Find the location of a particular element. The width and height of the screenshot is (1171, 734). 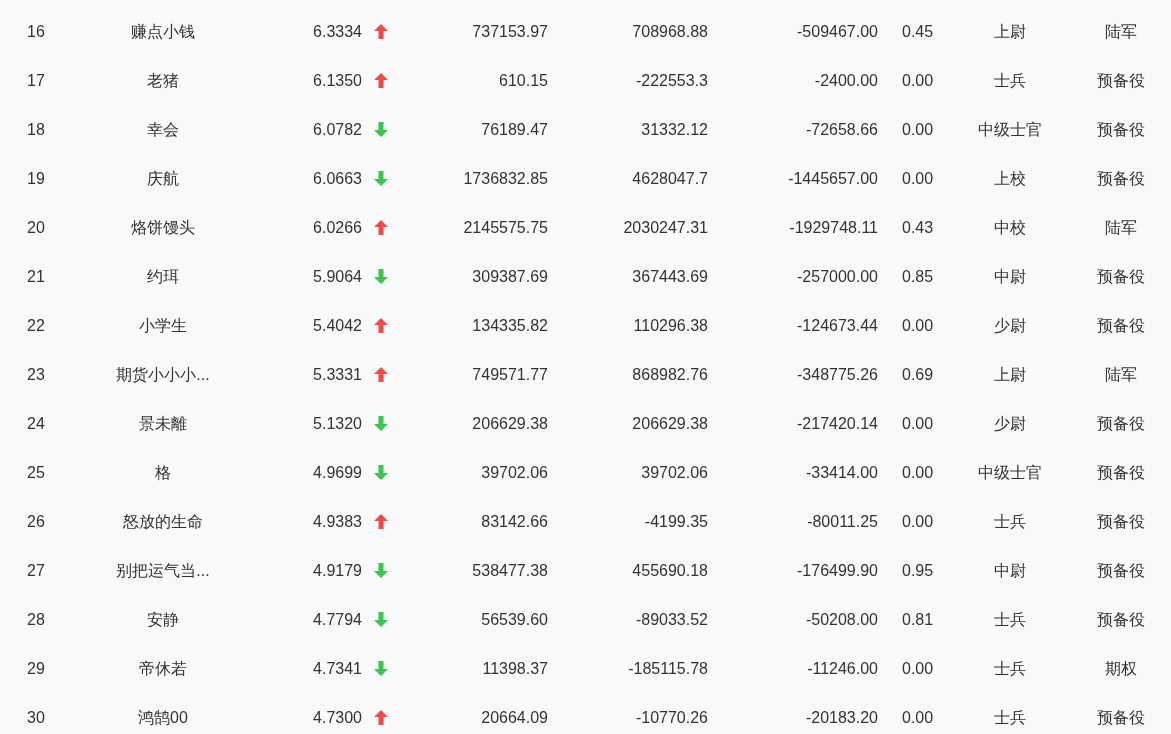

table-cell-text: 2145575.75 is located at coordinates (505, 227).